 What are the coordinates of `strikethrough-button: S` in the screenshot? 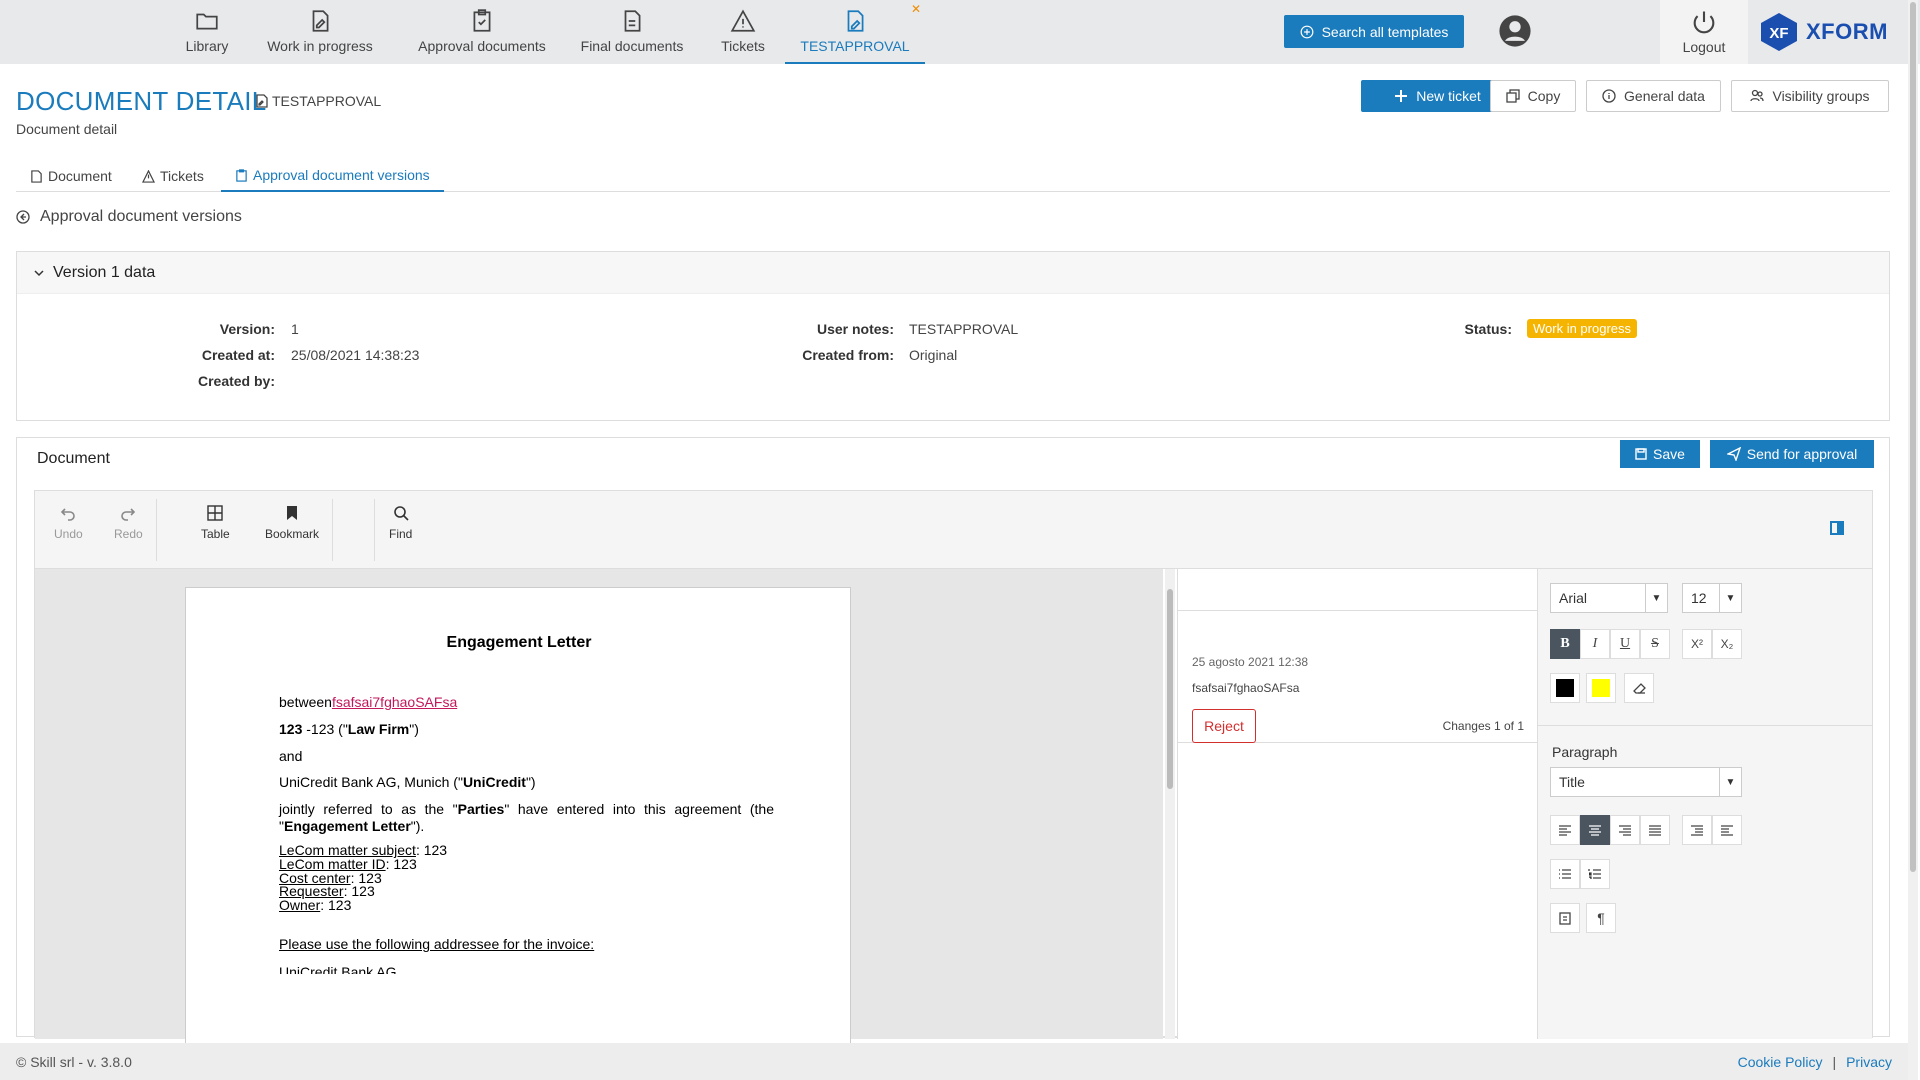 It's located at (1655, 644).